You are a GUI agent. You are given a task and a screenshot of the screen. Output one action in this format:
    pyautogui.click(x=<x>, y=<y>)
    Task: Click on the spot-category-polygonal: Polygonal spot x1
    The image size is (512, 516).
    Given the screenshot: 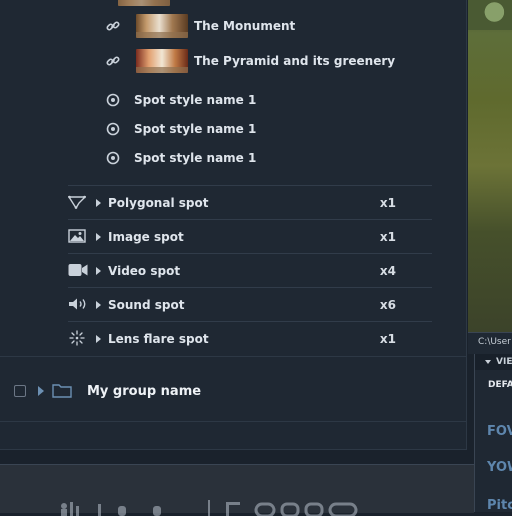 What is the action you would take?
    pyautogui.click(x=249, y=203)
    